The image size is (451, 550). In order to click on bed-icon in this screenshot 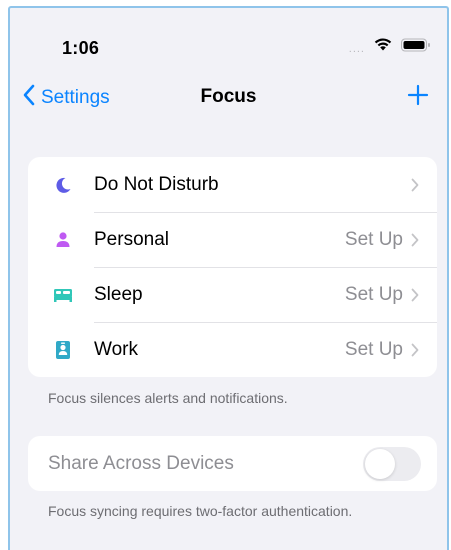, I will do `click(63, 295)`.